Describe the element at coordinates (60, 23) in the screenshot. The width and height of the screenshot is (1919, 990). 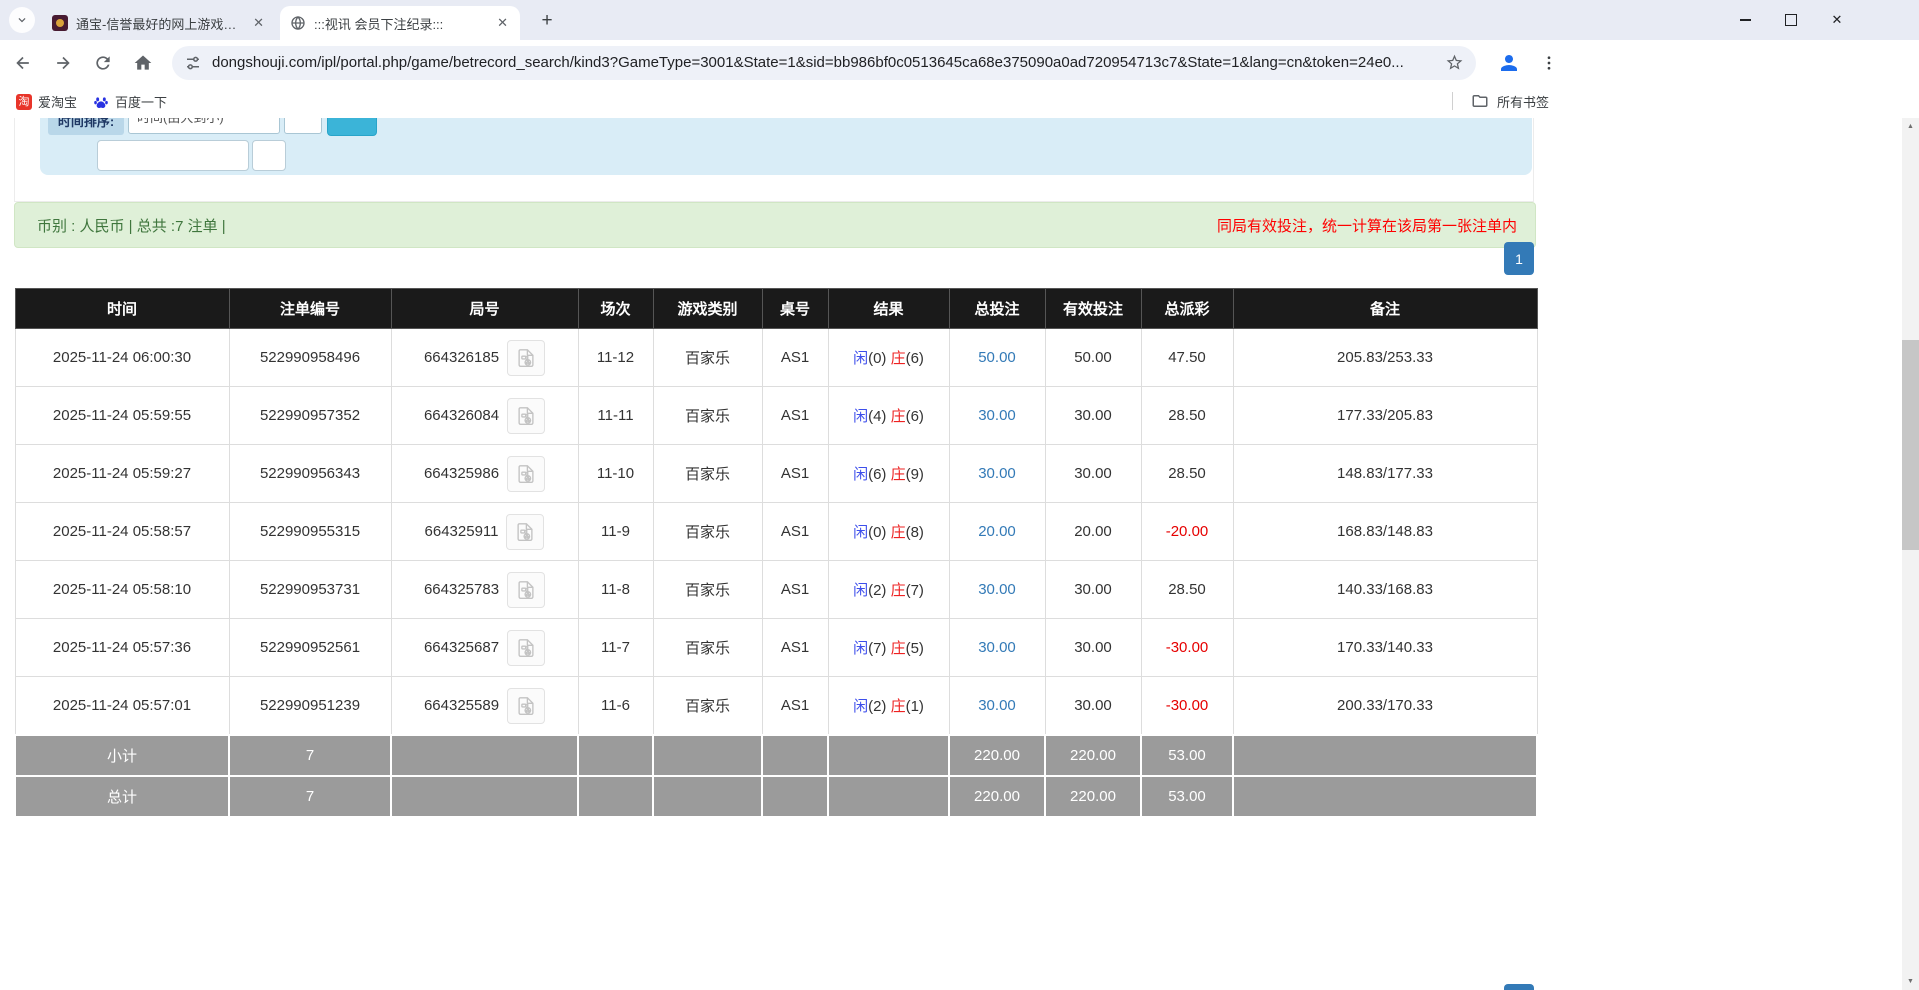
I see `casino-favicon` at that location.